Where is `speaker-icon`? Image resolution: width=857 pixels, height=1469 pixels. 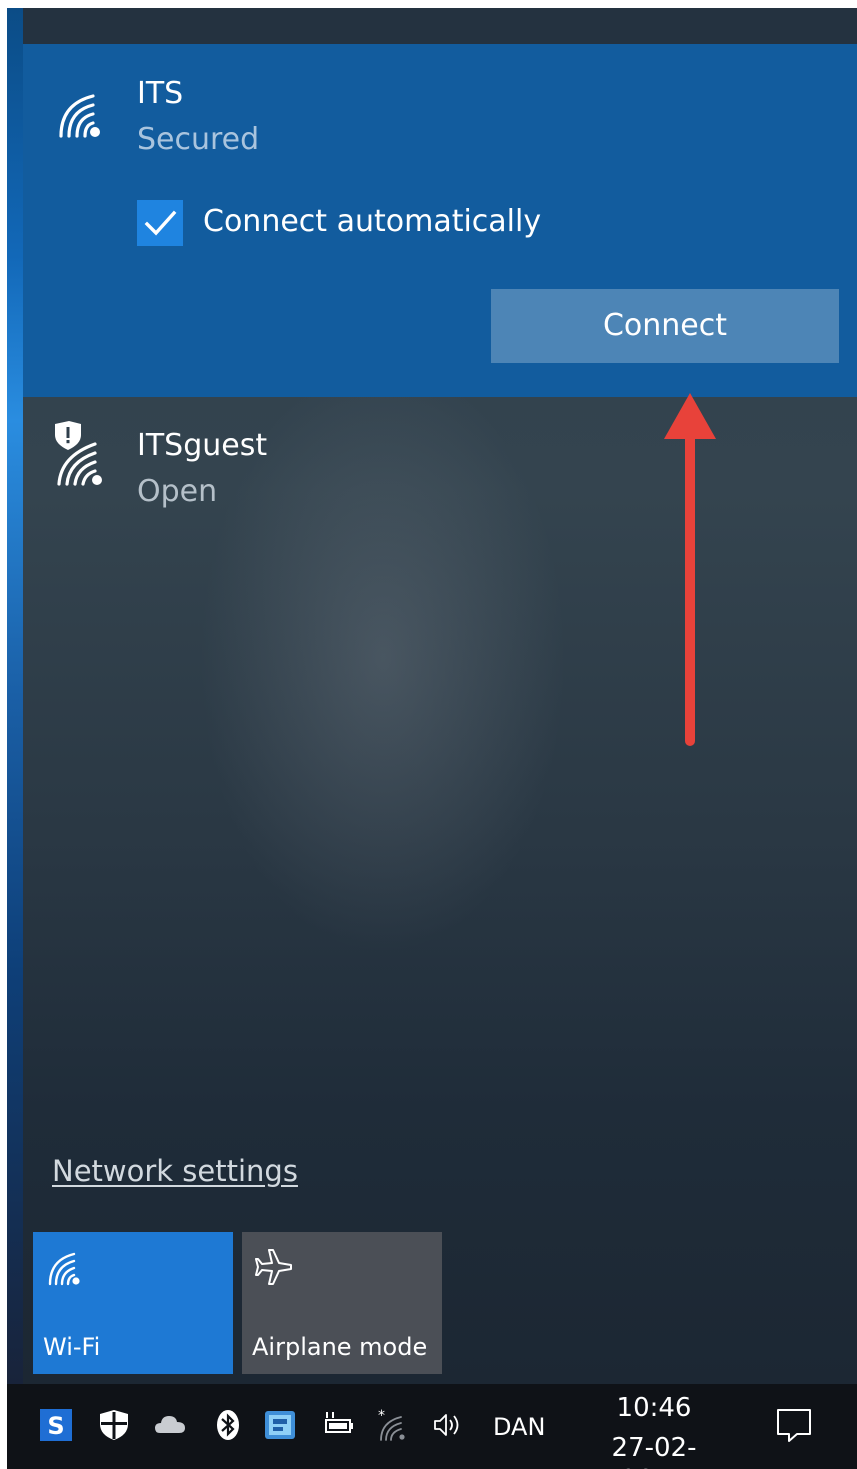
speaker-icon is located at coordinates (448, 1425).